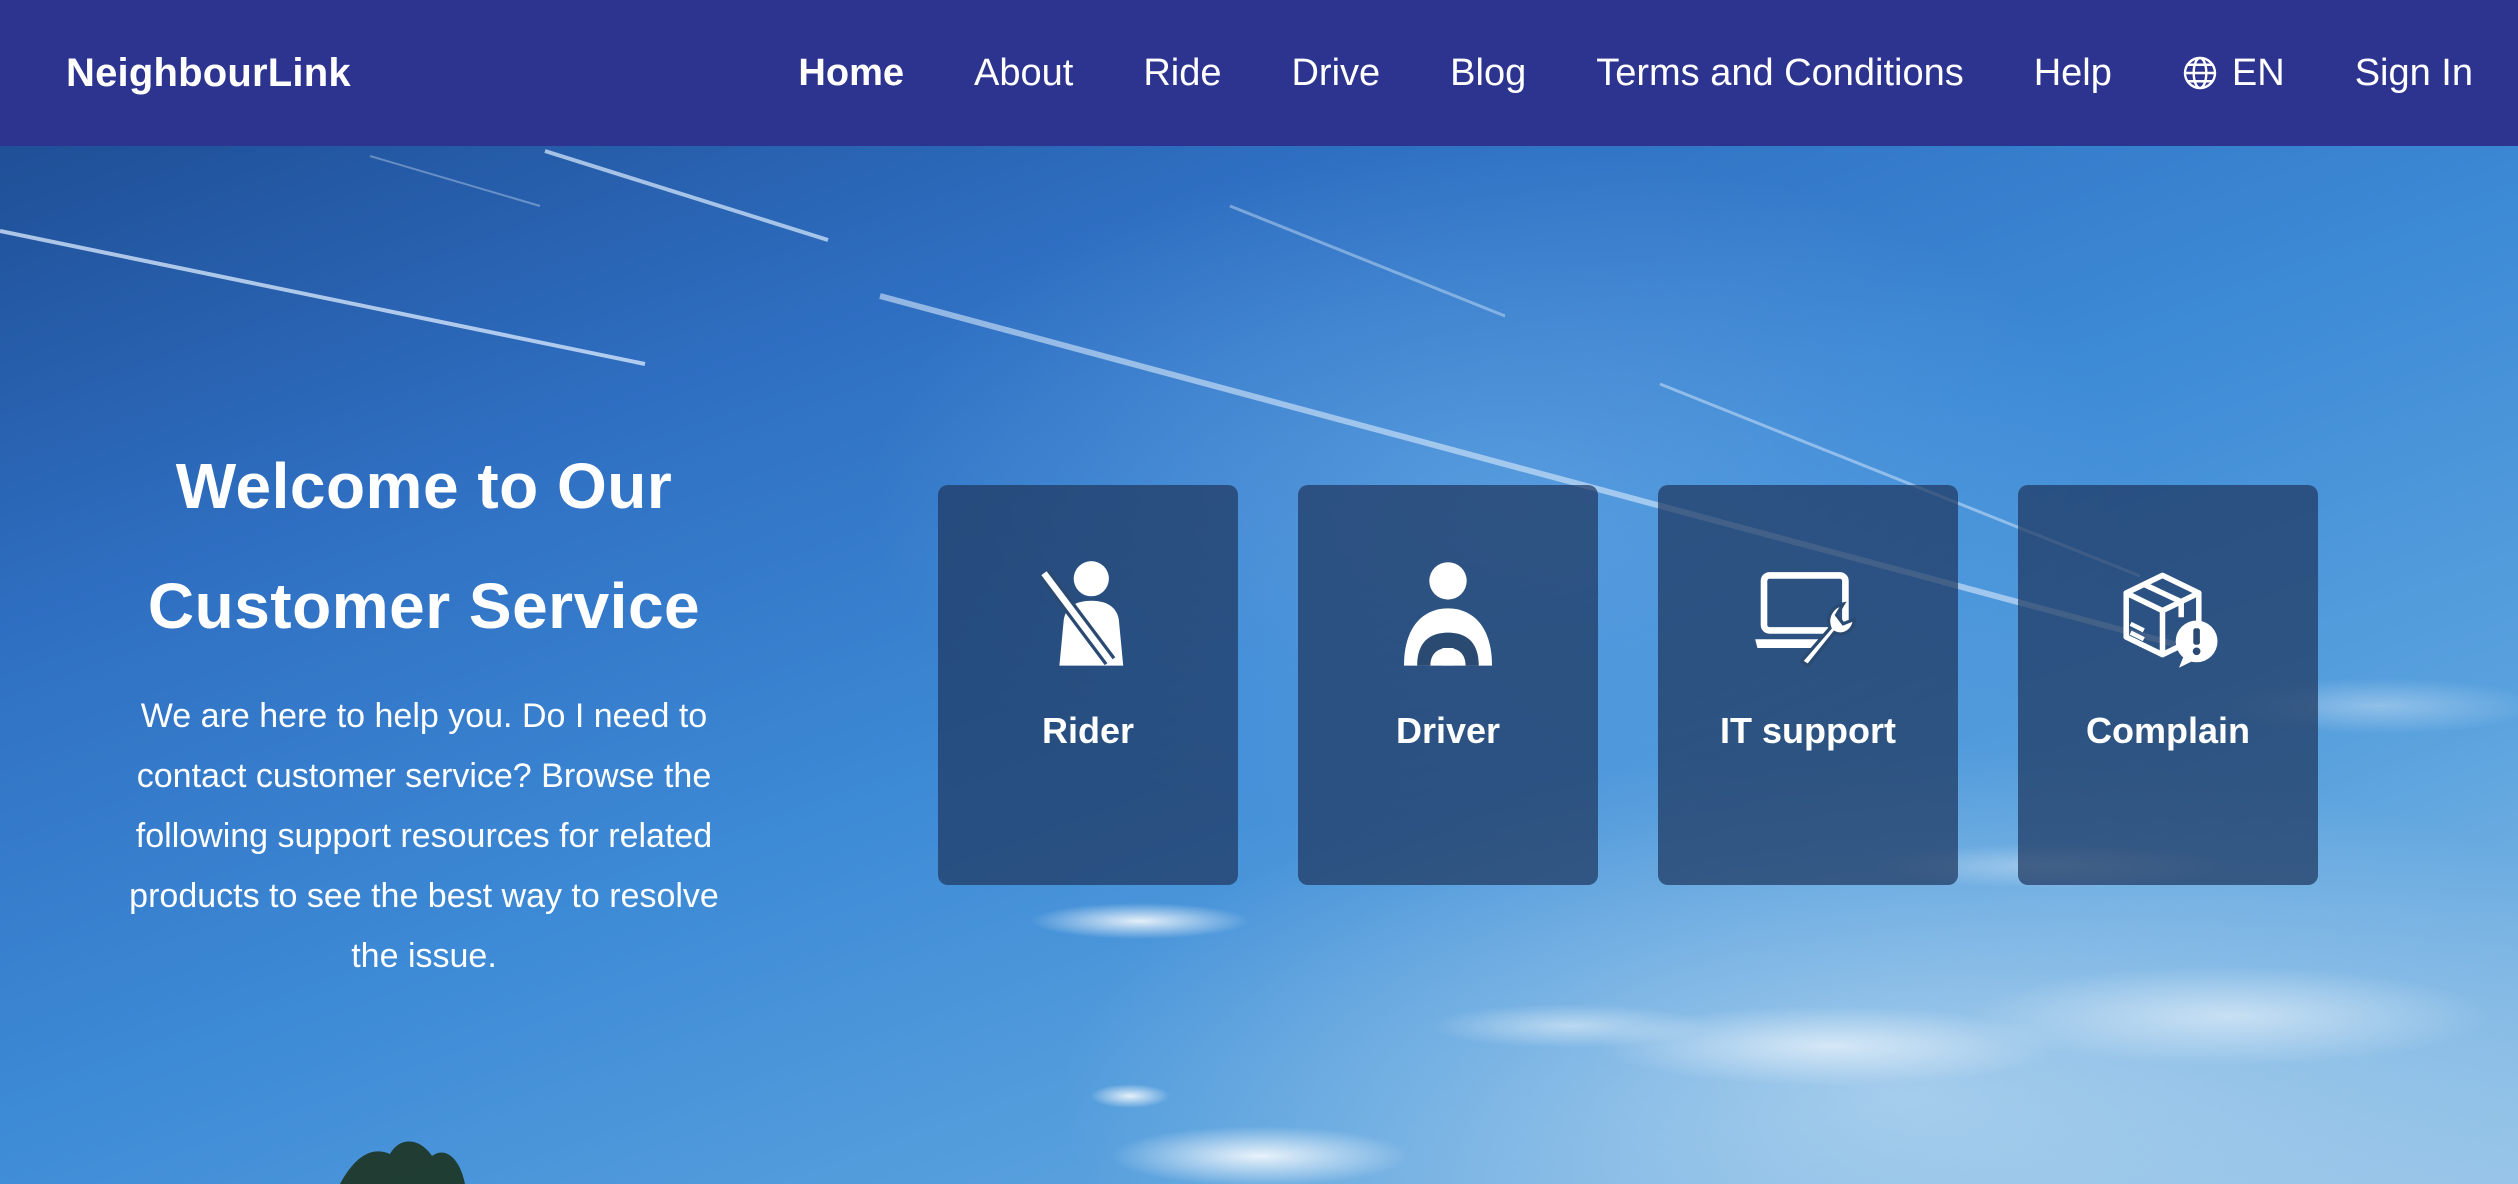  I want to click on page-title-line-2: Customer Service, so click(424, 606).